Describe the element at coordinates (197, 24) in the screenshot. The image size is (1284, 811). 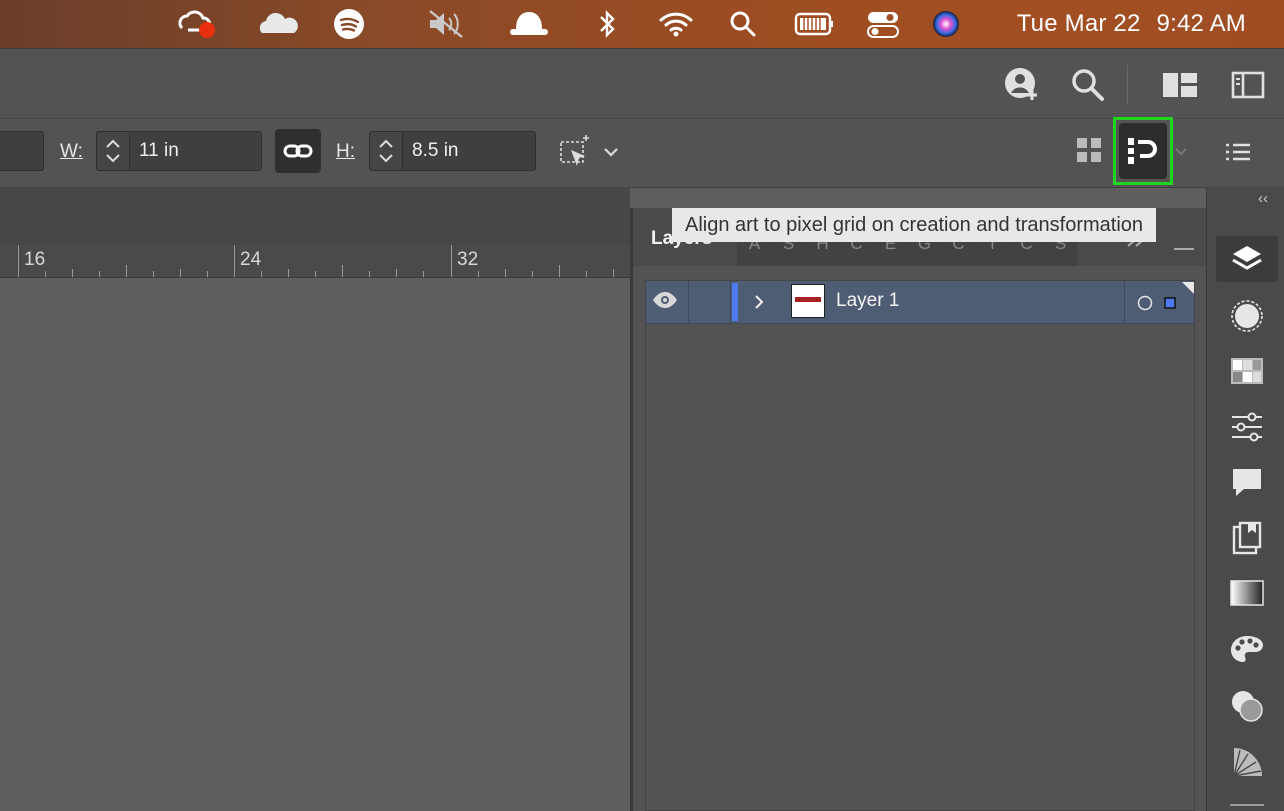
I see `creative-cloud-icon` at that location.